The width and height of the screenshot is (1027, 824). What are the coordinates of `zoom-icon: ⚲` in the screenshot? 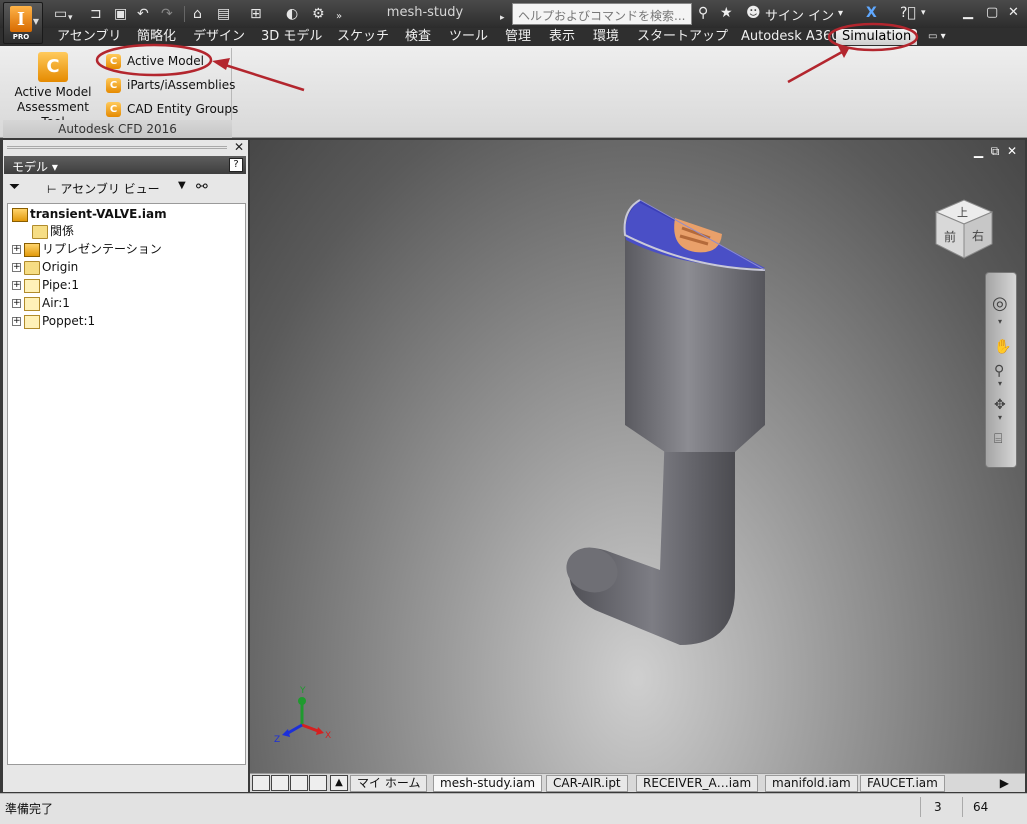 It's located at (999, 371).